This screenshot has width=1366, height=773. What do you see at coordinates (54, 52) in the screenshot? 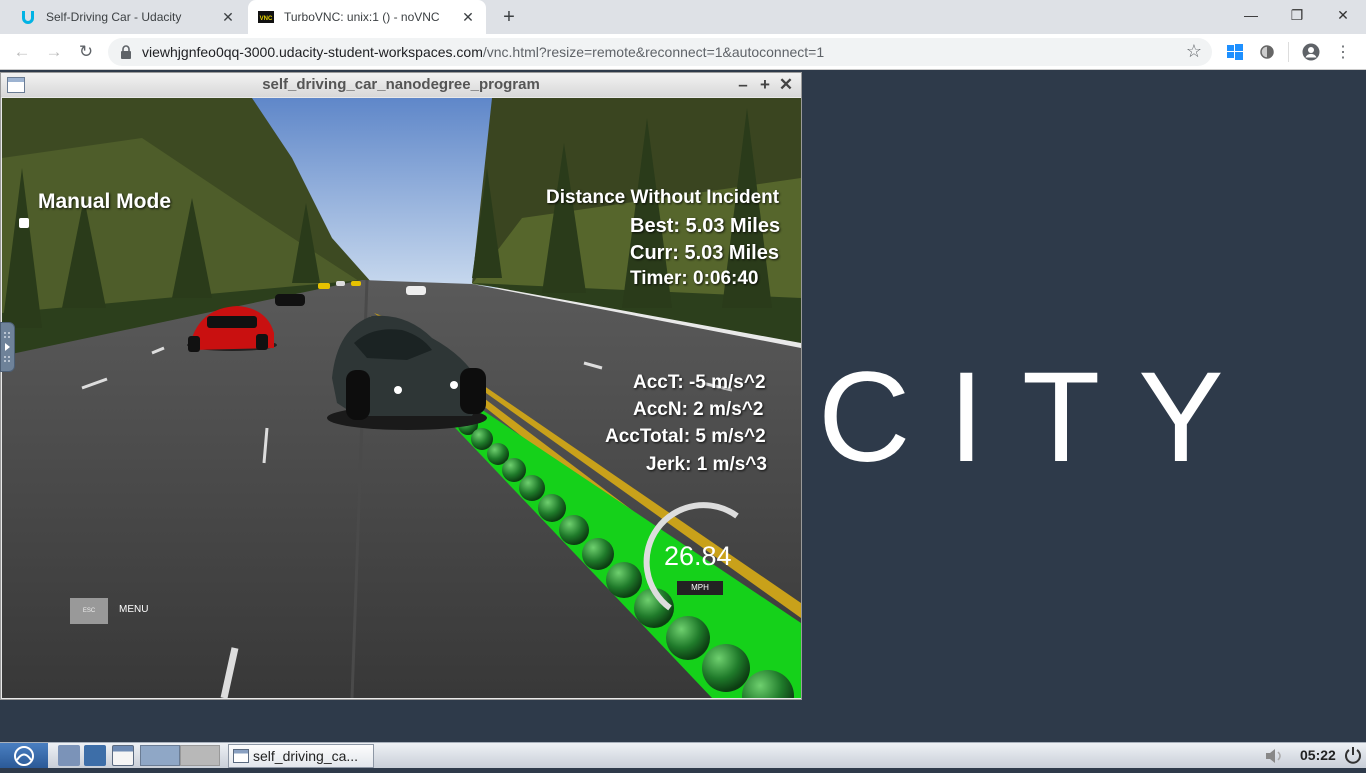
I see `forward-arrow-icon: →` at bounding box center [54, 52].